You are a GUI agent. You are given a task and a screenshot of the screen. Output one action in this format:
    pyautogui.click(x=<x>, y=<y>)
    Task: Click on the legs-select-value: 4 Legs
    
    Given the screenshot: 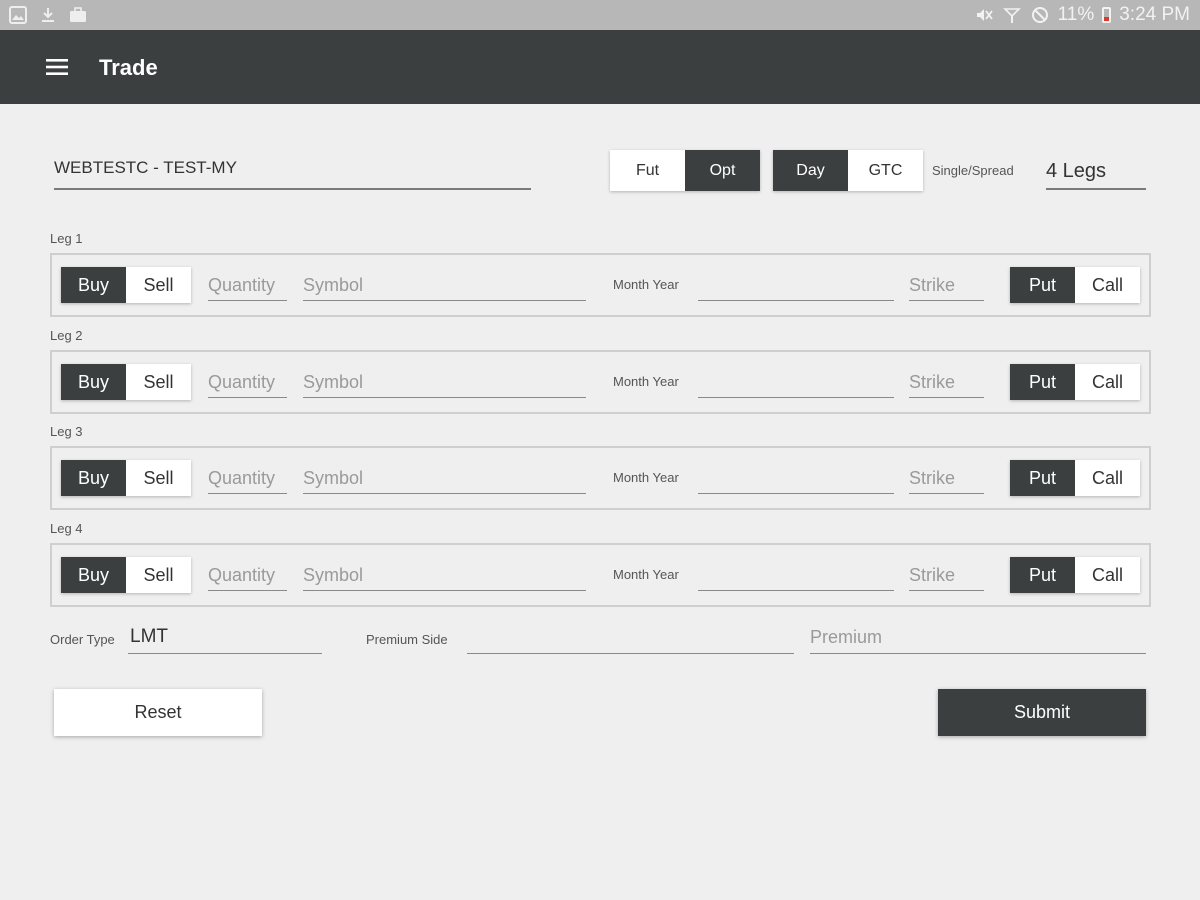 What is the action you would take?
    pyautogui.click(x=1076, y=171)
    